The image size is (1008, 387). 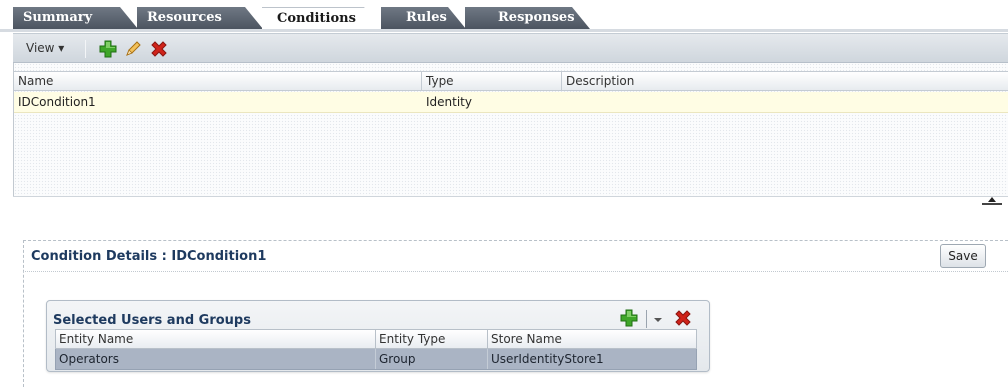 I want to click on add-entity-icon, so click(x=629, y=318).